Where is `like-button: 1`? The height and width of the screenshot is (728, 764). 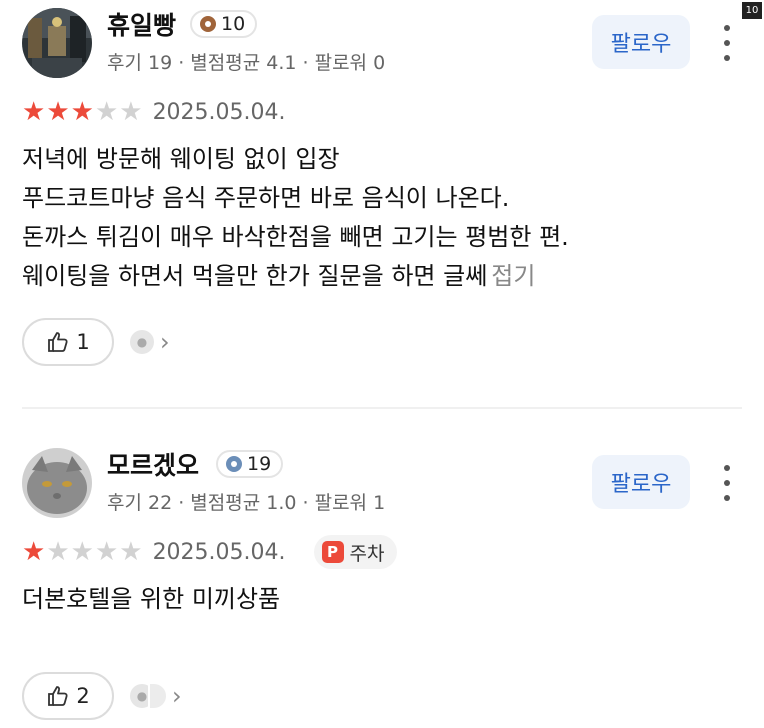
like-button: 1 is located at coordinates (68, 342).